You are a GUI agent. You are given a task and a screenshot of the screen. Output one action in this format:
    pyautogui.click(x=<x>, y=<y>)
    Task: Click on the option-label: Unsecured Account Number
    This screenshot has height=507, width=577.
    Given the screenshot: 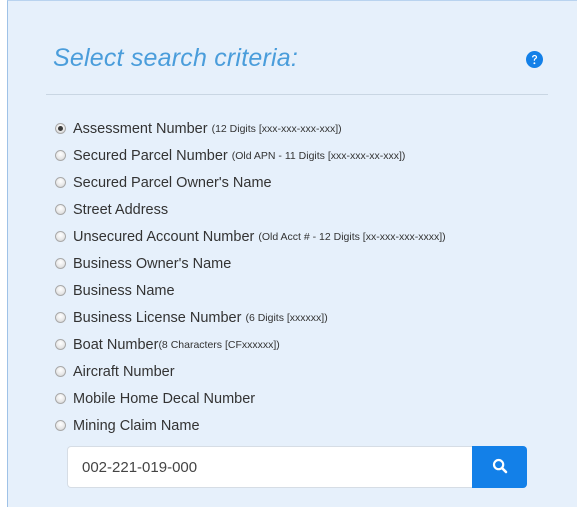 What is the action you would take?
    pyautogui.click(x=164, y=236)
    